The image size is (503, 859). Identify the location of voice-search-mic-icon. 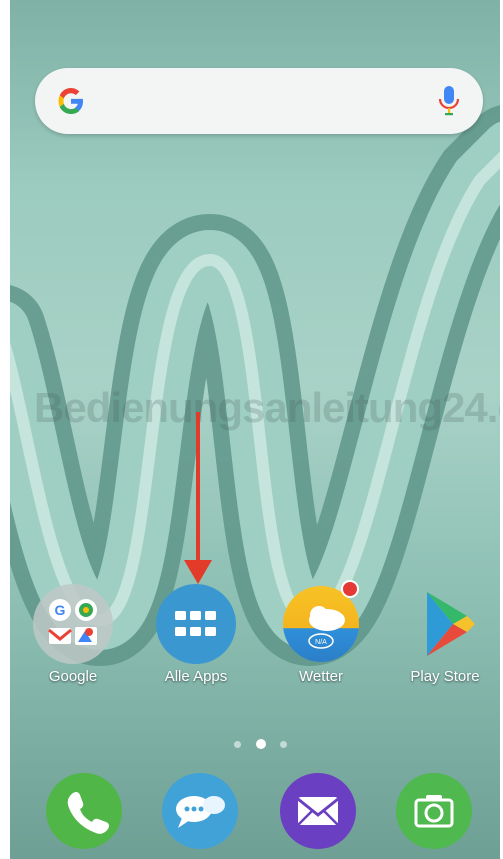
(449, 101).